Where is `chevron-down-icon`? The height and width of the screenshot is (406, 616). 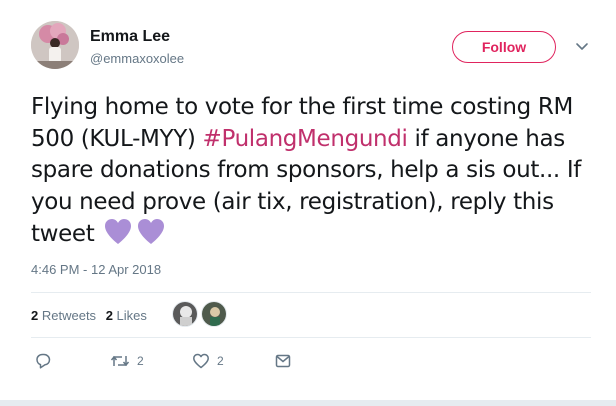
chevron-down-icon is located at coordinates (582, 47).